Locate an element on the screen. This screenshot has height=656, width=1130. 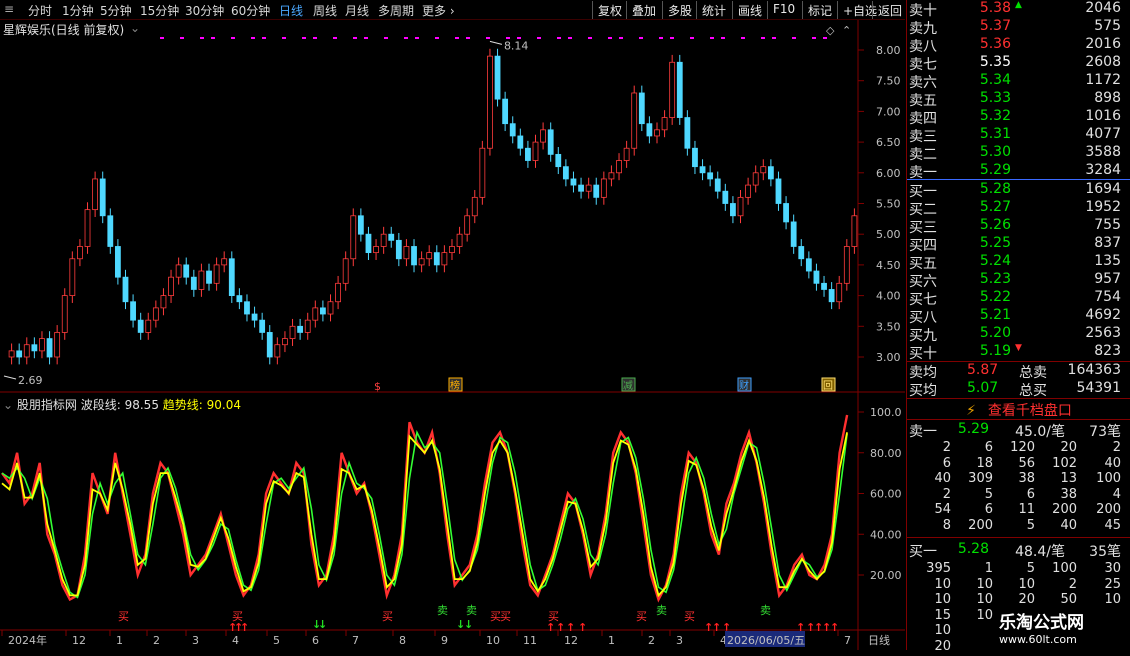
buy-detail-row-2: 10 10 20 50 10 is located at coordinates (1018, 600).